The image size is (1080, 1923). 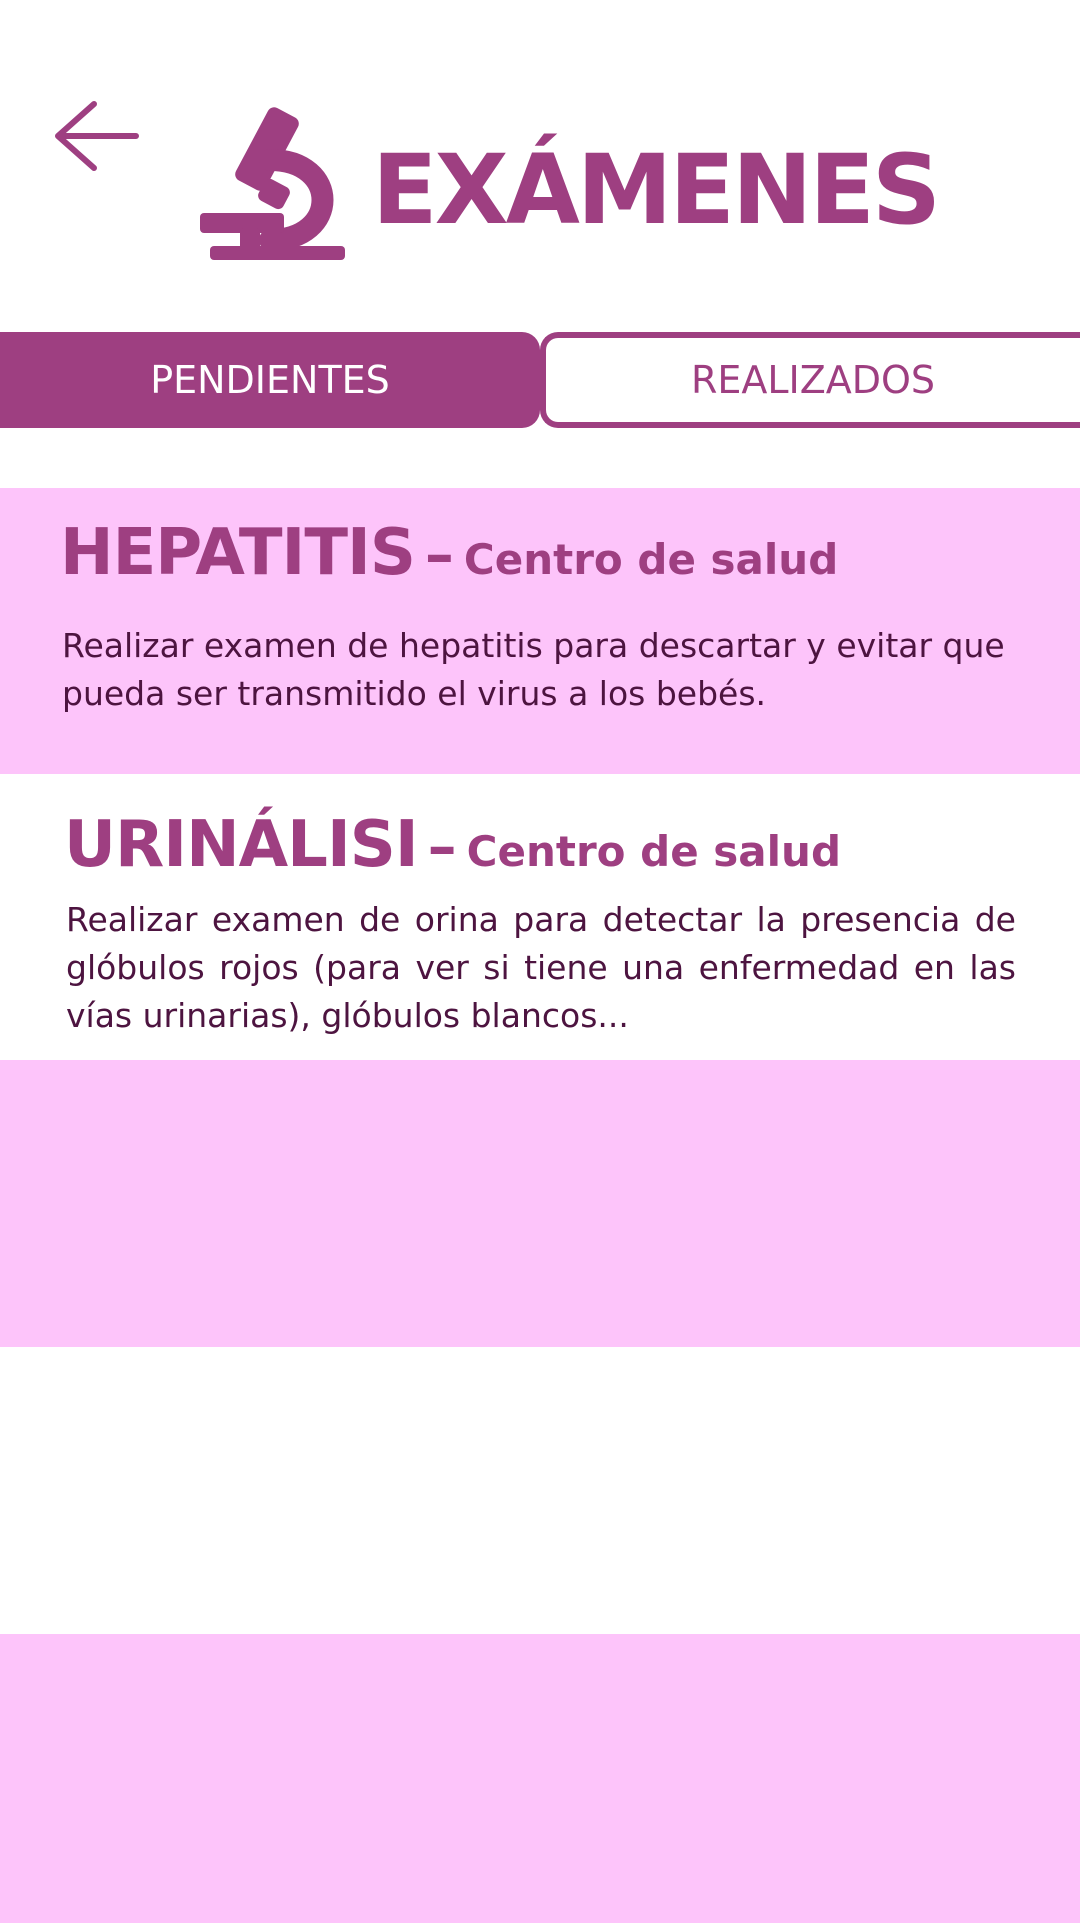 I want to click on microscope-icon, so click(x=272, y=180).